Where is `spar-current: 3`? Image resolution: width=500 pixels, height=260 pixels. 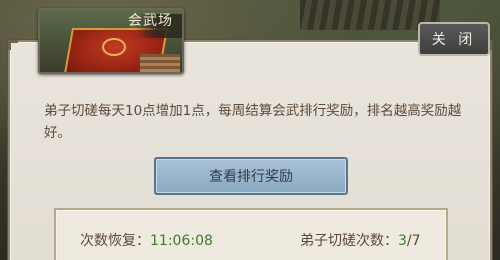 spar-current: 3 is located at coordinates (402, 241).